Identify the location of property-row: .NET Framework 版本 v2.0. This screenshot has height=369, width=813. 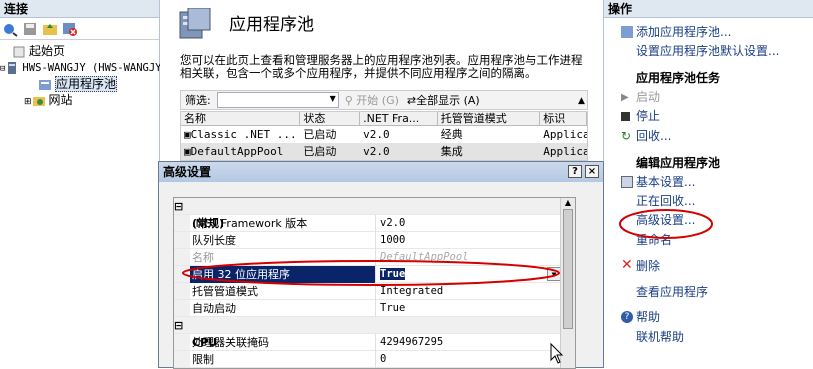
(374, 223).